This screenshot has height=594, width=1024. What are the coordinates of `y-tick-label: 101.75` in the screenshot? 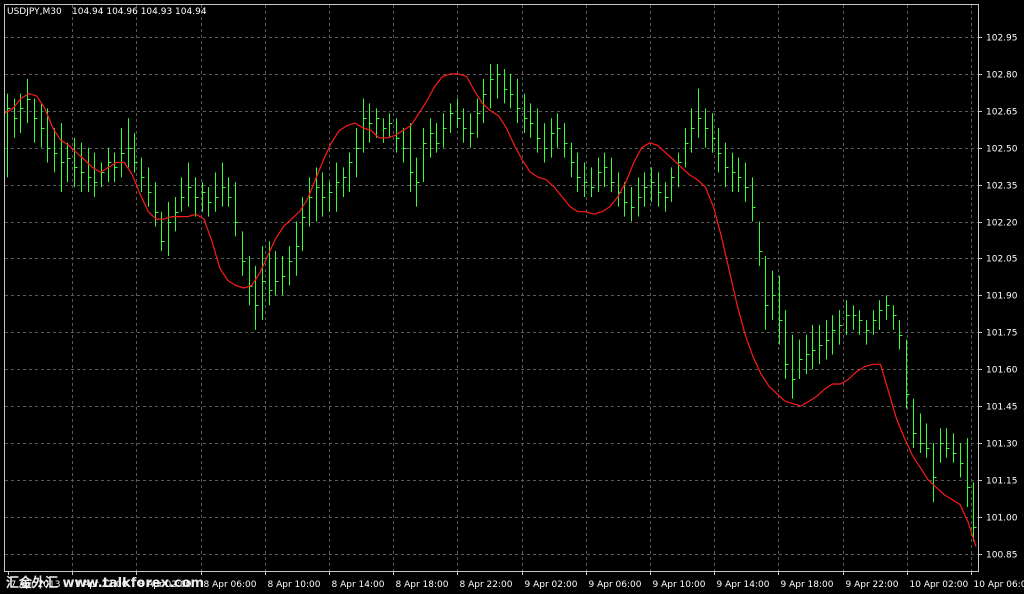 It's located at (1002, 334).